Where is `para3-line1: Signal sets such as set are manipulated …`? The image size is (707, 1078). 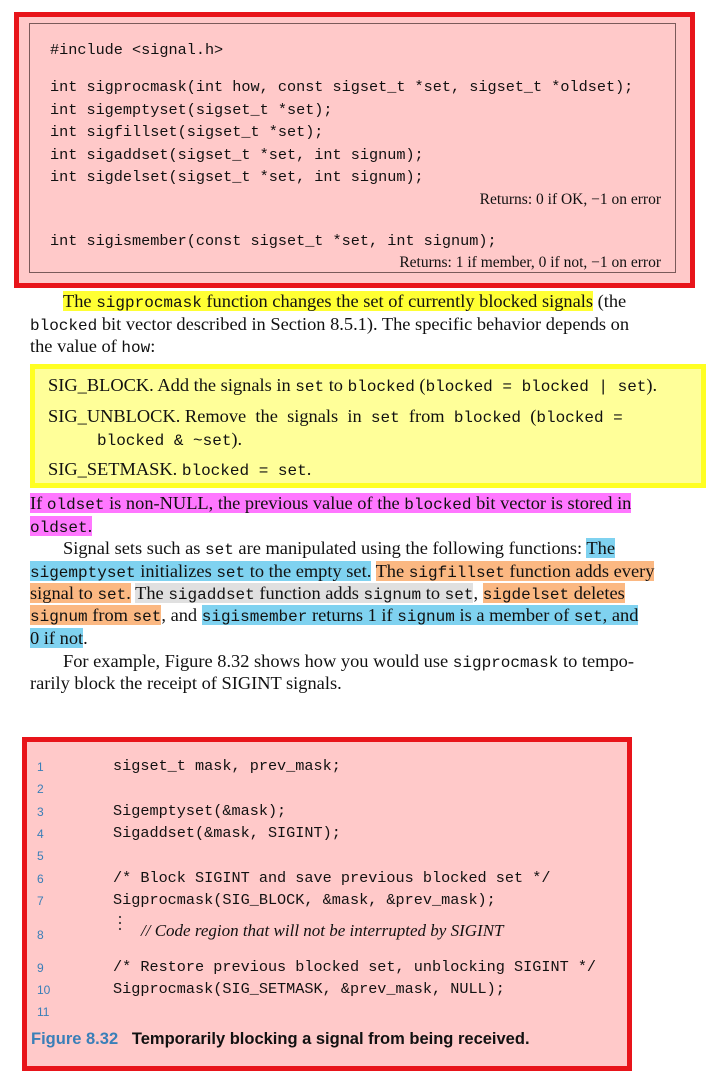 para3-line1: Signal sets such as set are manipulated … is located at coordinates (339, 548).